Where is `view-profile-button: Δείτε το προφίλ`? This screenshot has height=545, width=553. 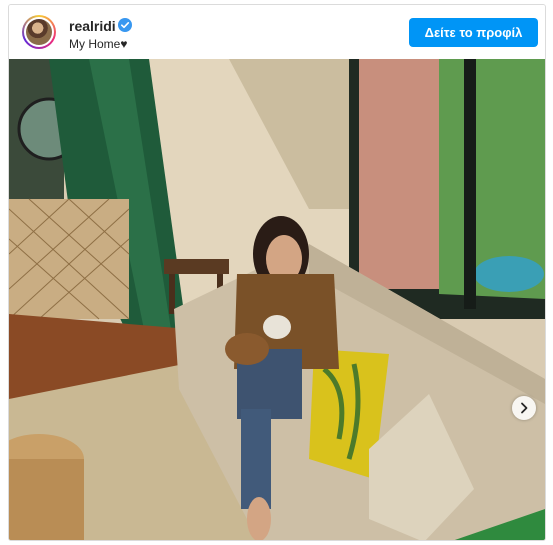
view-profile-button: Δείτε το προφίλ is located at coordinates (473, 32).